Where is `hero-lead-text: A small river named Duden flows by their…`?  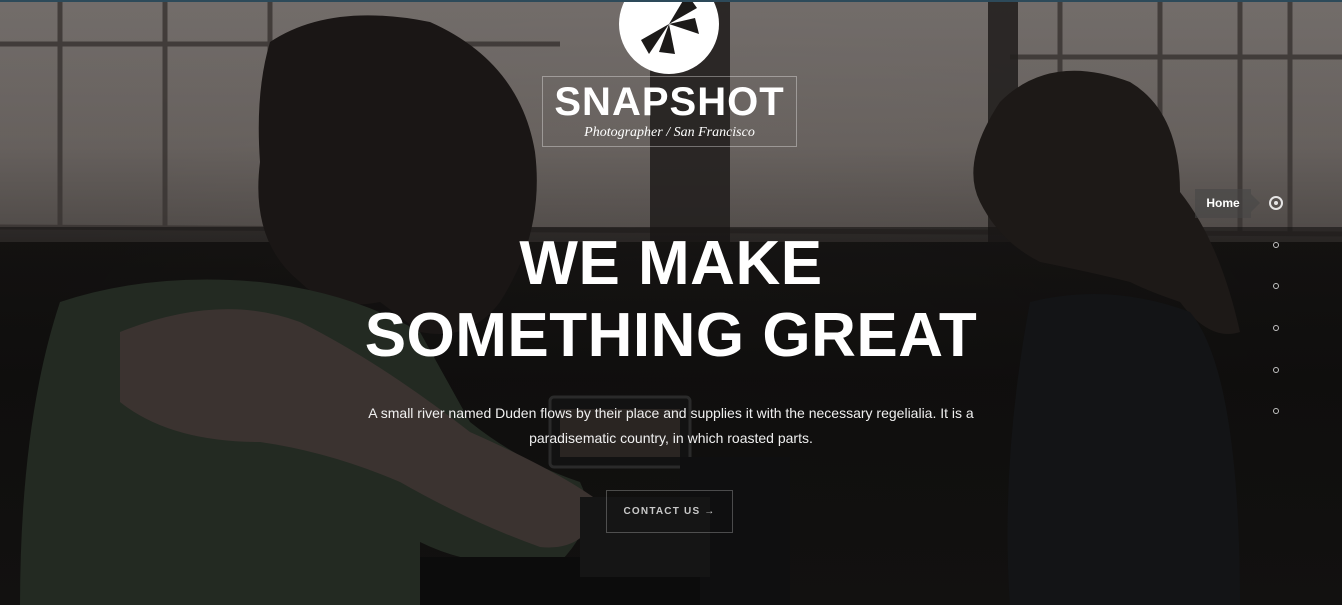
hero-lead-text: A small river named Duden flows by their… is located at coordinates (671, 425).